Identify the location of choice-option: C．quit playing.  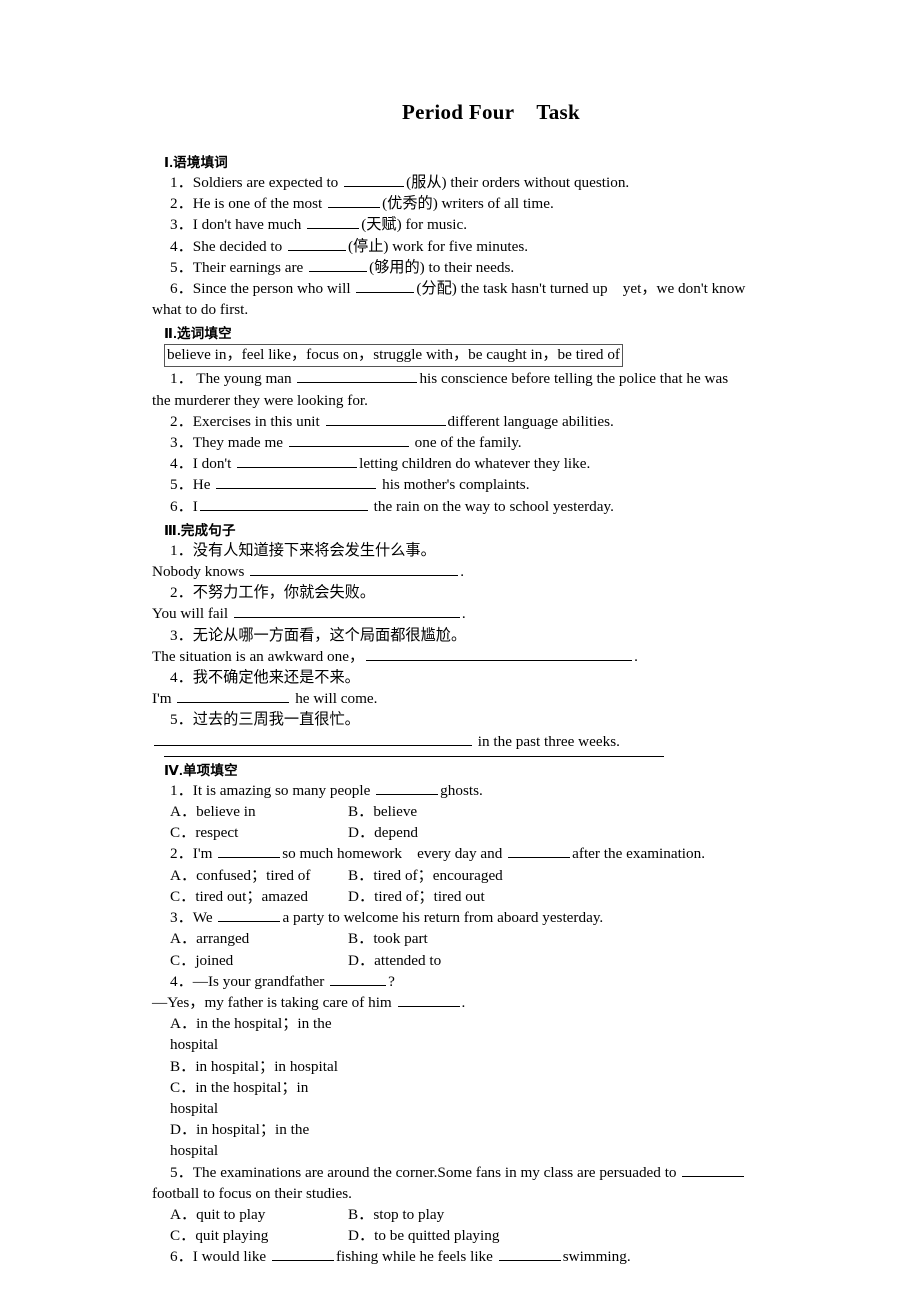
(259, 1235).